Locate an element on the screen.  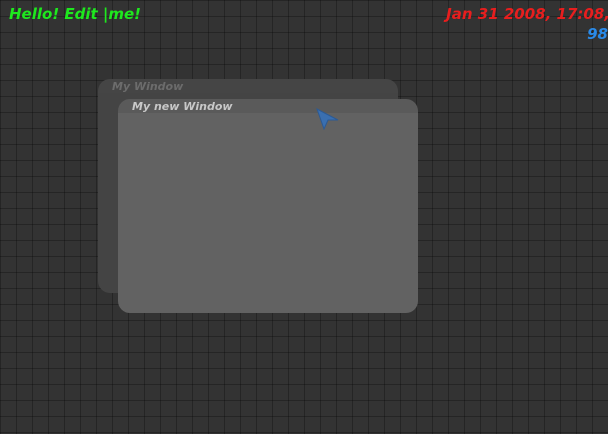
arrow-pointer-icon is located at coordinates (327, 119).